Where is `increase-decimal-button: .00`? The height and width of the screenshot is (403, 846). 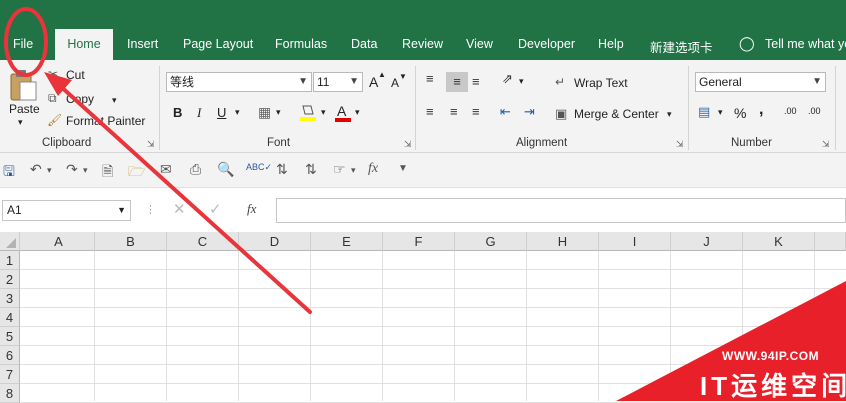 increase-decimal-button: .00 is located at coordinates (790, 111).